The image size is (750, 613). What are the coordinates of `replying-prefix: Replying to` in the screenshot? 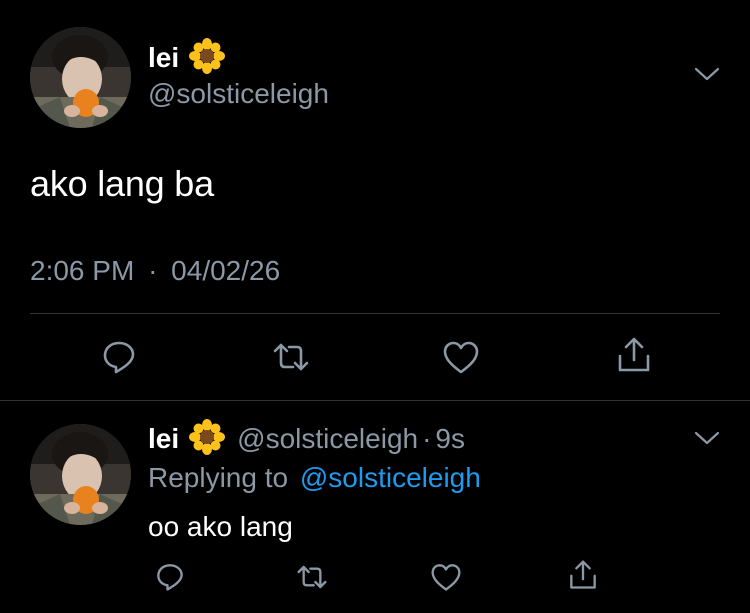 It's located at (218, 477).